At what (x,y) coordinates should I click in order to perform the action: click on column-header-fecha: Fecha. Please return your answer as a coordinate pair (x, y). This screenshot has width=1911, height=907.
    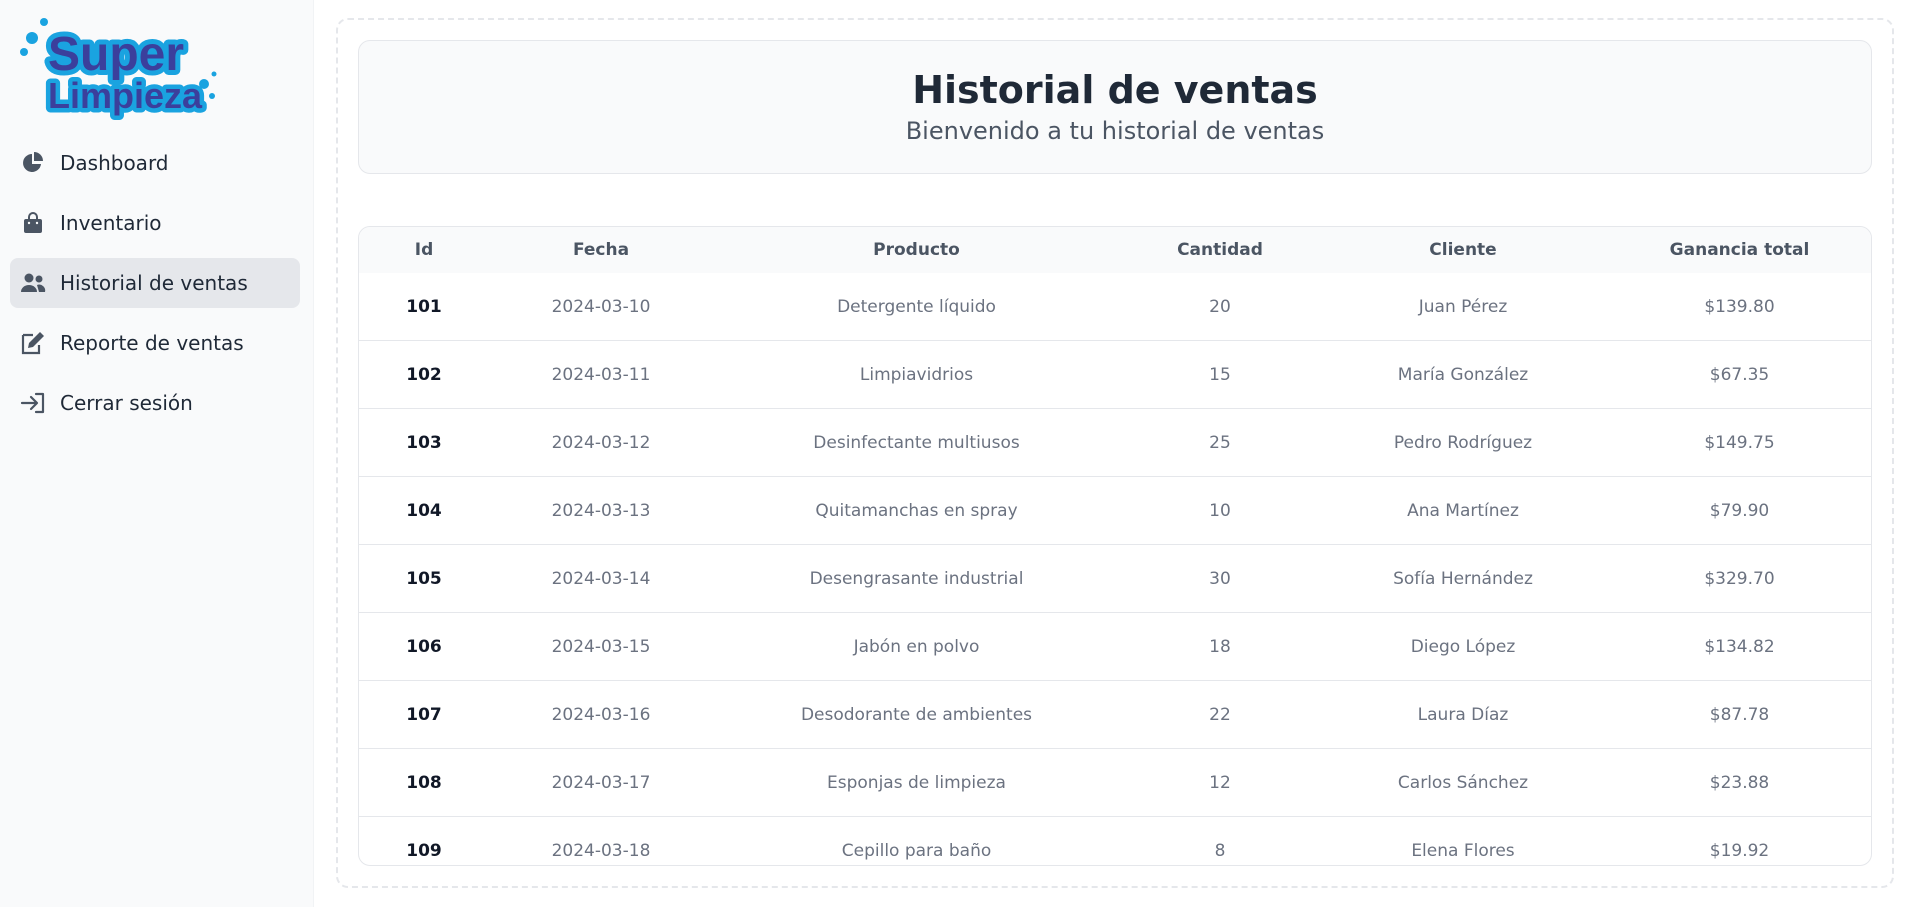
    Looking at the image, I should click on (601, 250).